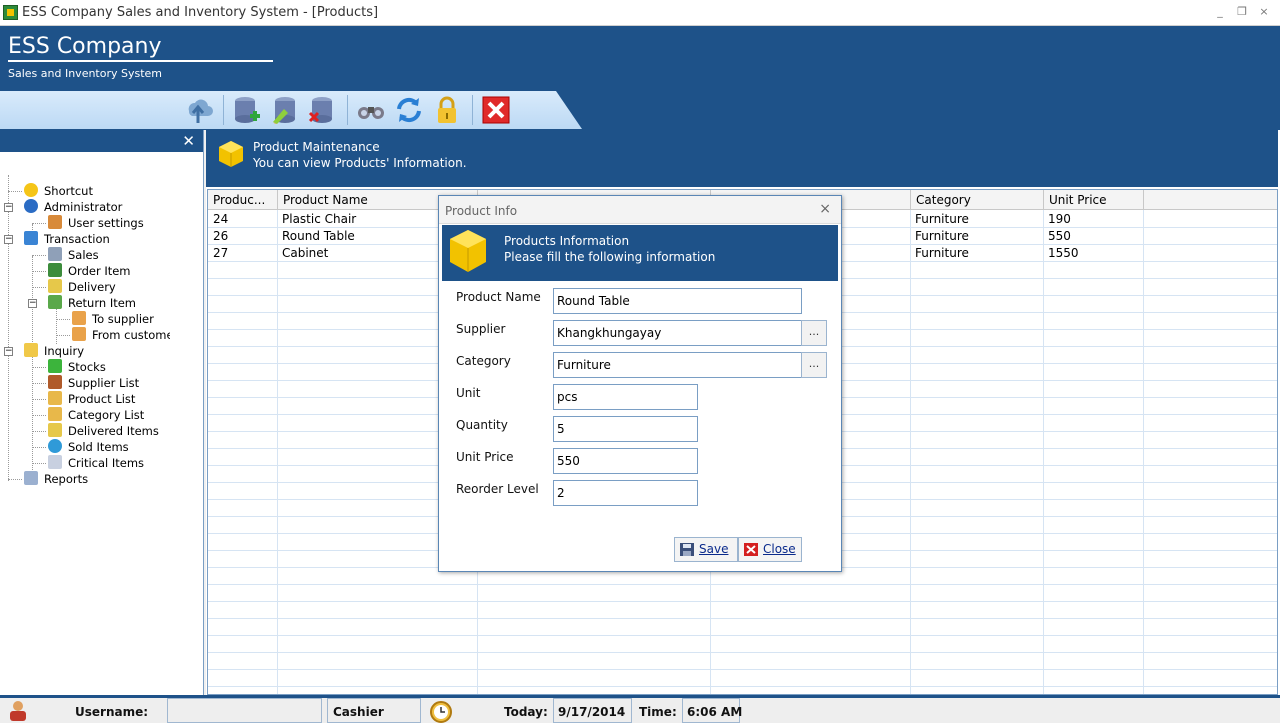  Describe the element at coordinates (8, 207) in the screenshot. I see `administrator-expander: −` at that location.